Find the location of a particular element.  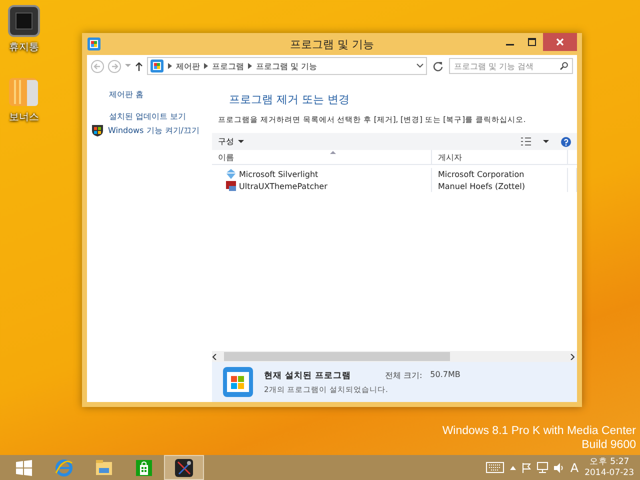

windows-logo-icon is located at coordinates (24, 468).